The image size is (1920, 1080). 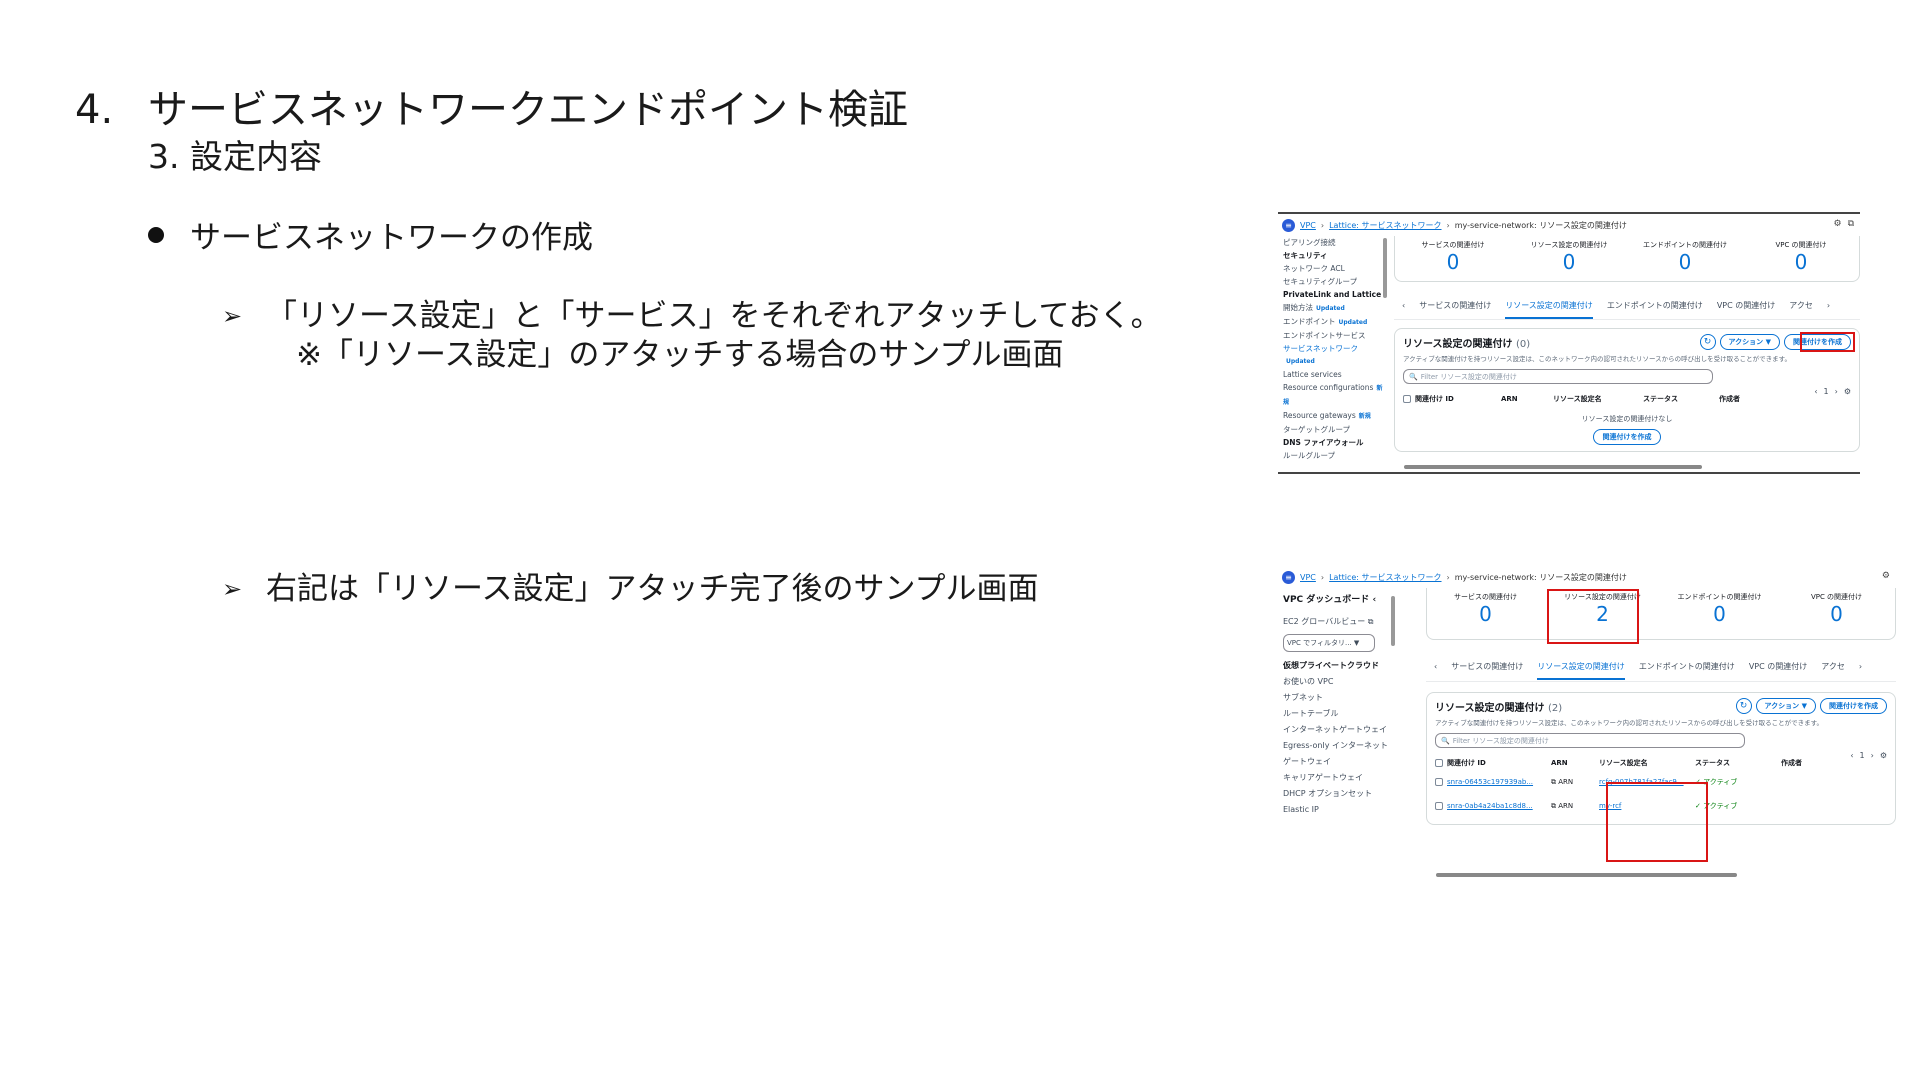 I want to click on sidebar-item: ネットワーク ACL, so click(x=1335, y=268).